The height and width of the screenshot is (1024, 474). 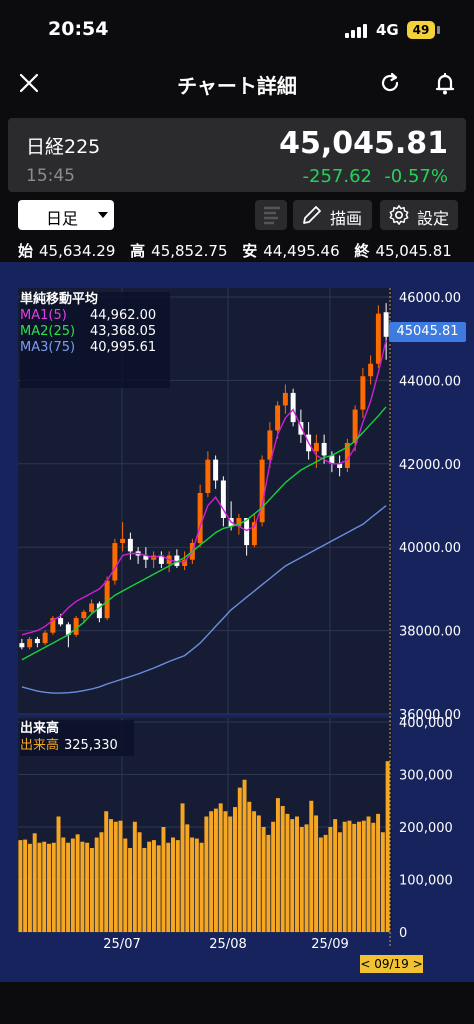 What do you see at coordinates (362, 251) in the screenshot?
I see `close-label: 終` at bounding box center [362, 251].